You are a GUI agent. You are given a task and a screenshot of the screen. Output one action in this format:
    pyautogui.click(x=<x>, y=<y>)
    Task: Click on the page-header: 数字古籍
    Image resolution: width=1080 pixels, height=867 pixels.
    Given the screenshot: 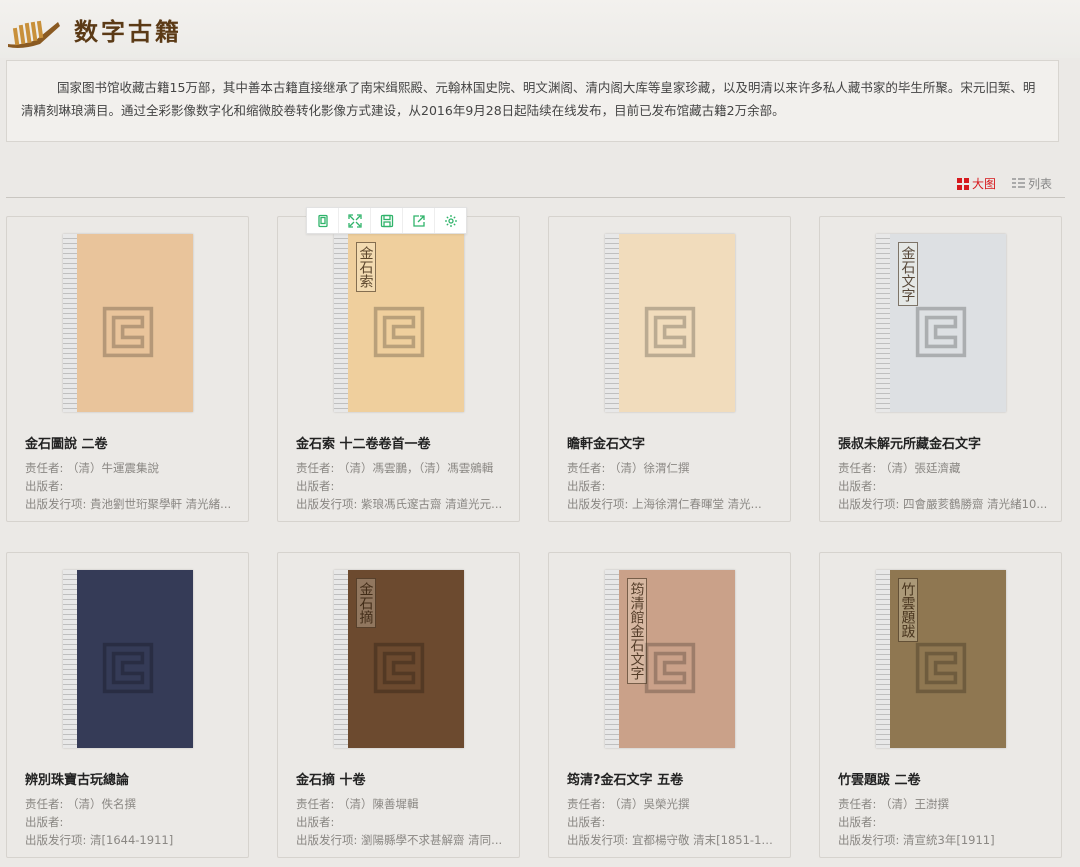 What is the action you would take?
    pyautogui.click(x=540, y=29)
    